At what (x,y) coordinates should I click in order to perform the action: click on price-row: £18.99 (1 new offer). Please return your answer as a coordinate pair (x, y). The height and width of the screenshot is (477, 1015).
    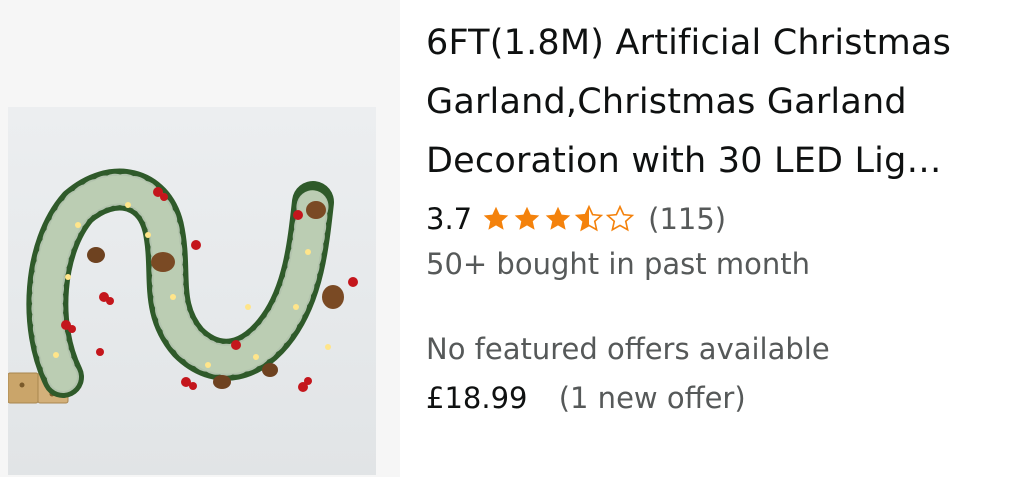
    Looking at the image, I should click on (713, 398).